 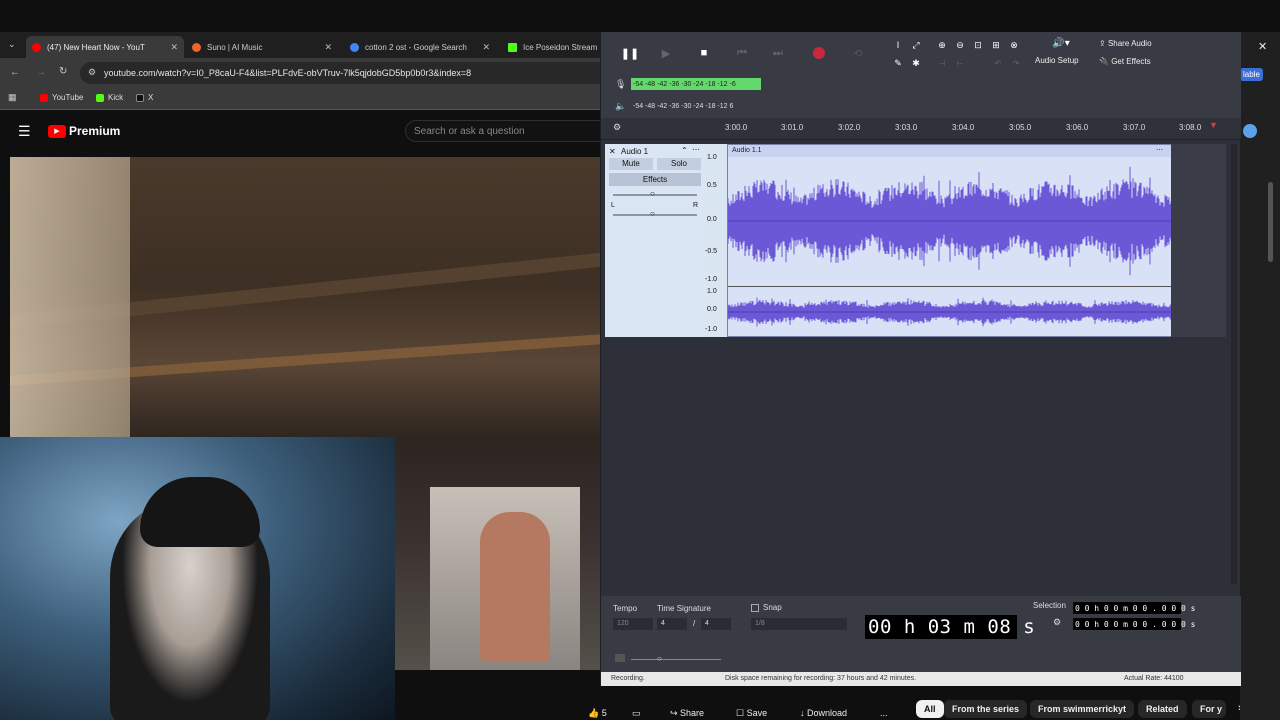 What do you see at coordinates (612, 151) in the screenshot?
I see `close-track-icon: ✕` at bounding box center [612, 151].